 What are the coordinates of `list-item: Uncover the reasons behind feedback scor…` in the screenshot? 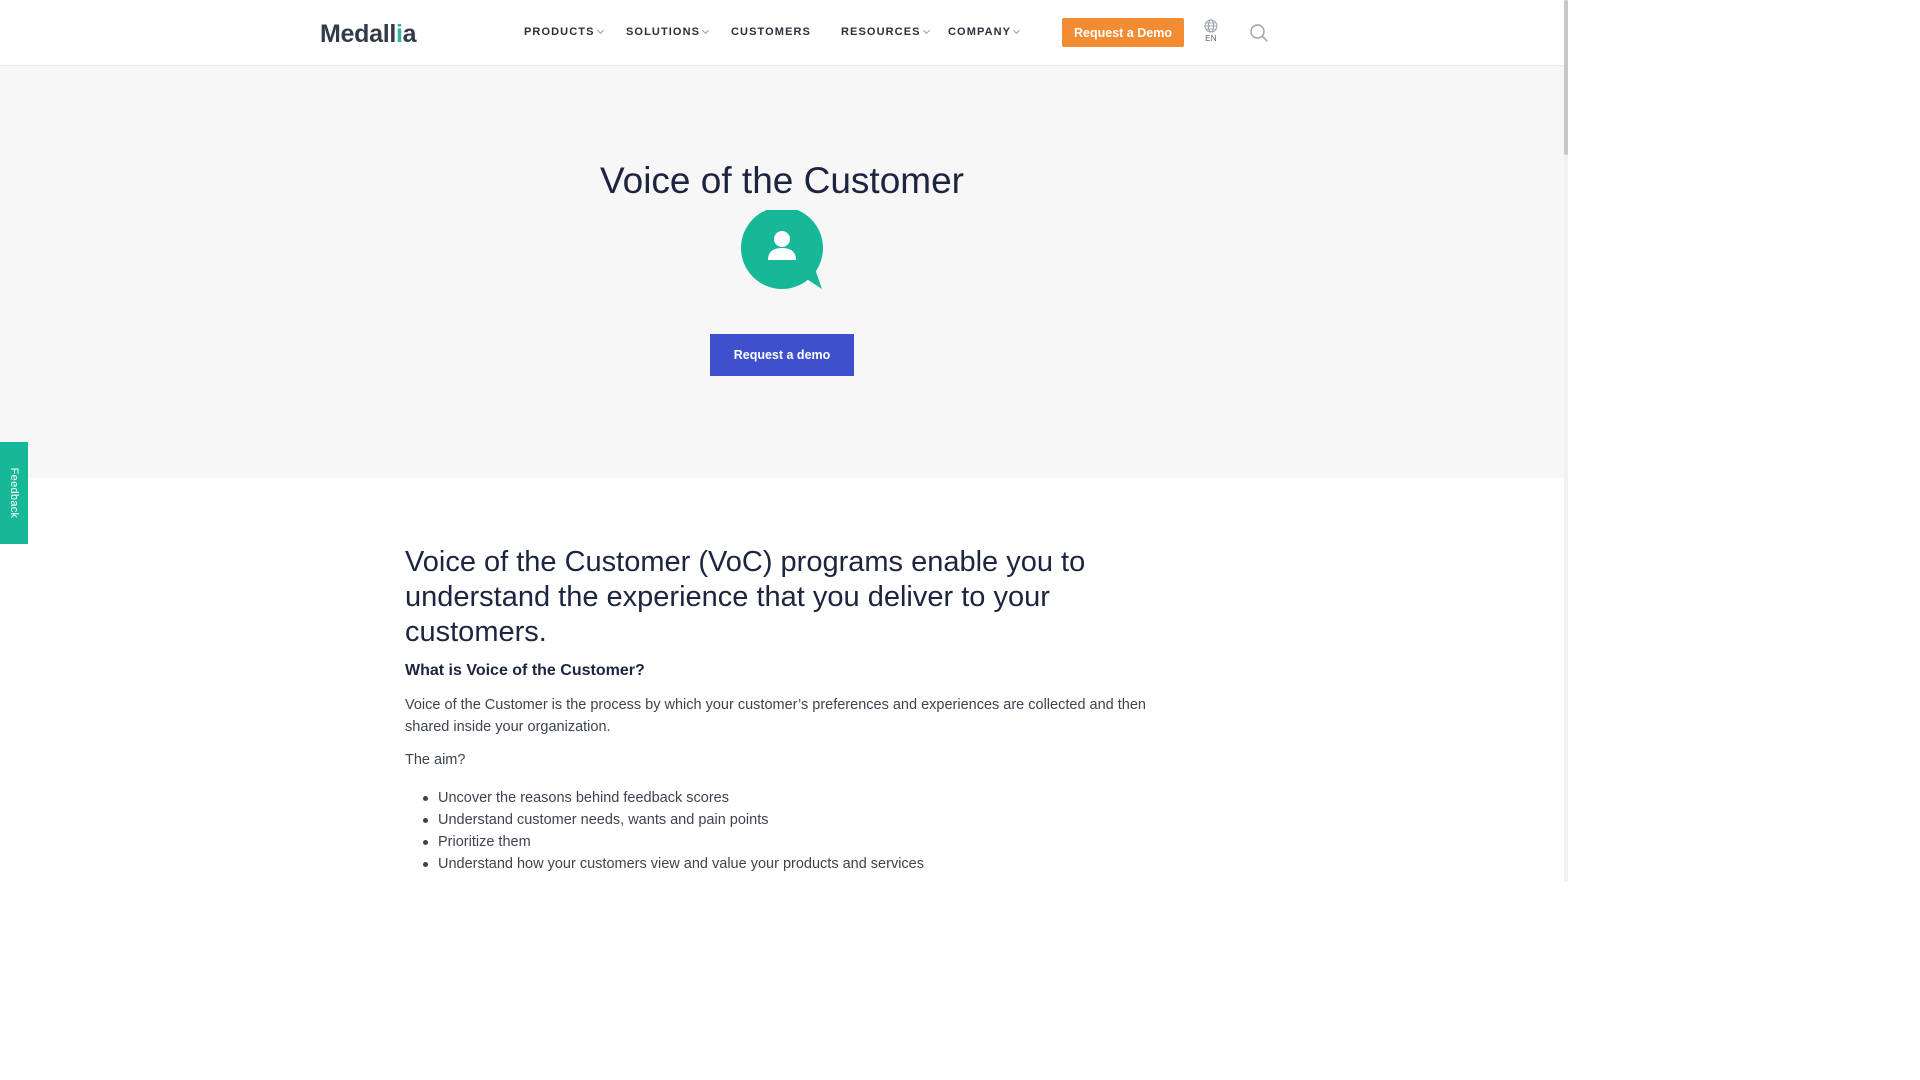 It's located at (800, 798).